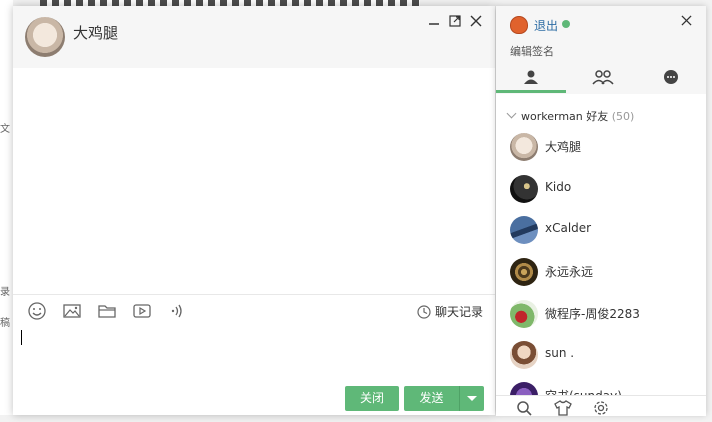 The image size is (712, 422). I want to click on emoji-icon, so click(37, 311).